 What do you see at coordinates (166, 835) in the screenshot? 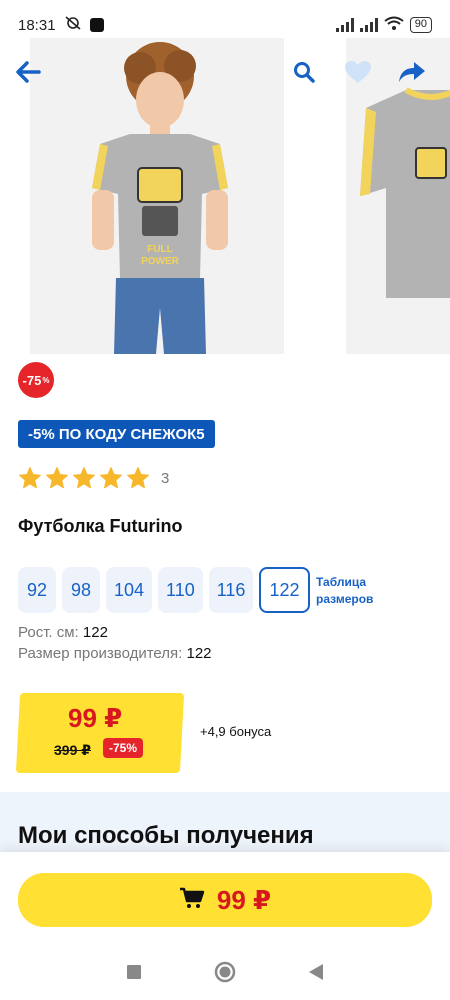
I see `delivery-title: Мои способы получения` at bounding box center [166, 835].